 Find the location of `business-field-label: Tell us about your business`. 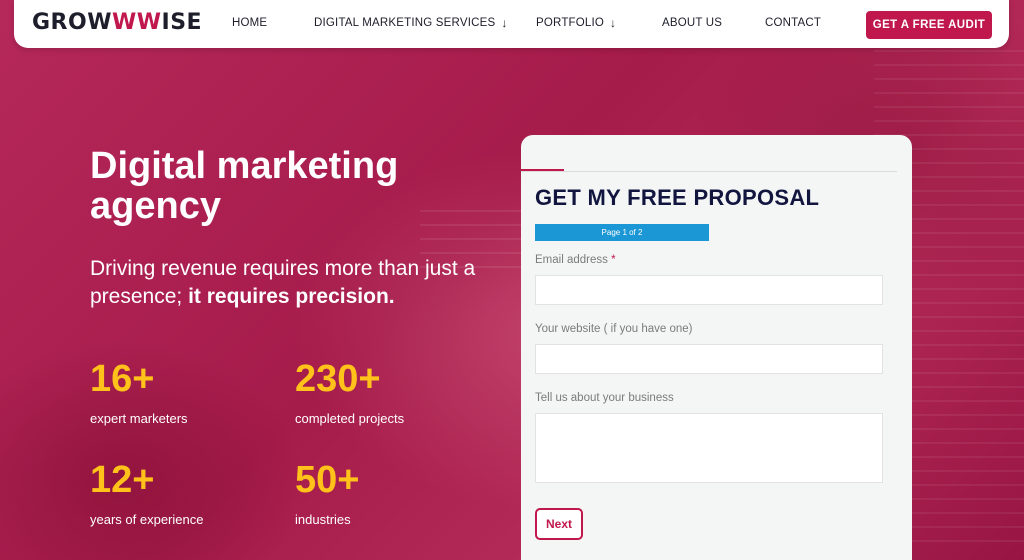

business-field-label: Tell us about your business is located at coordinates (604, 398).